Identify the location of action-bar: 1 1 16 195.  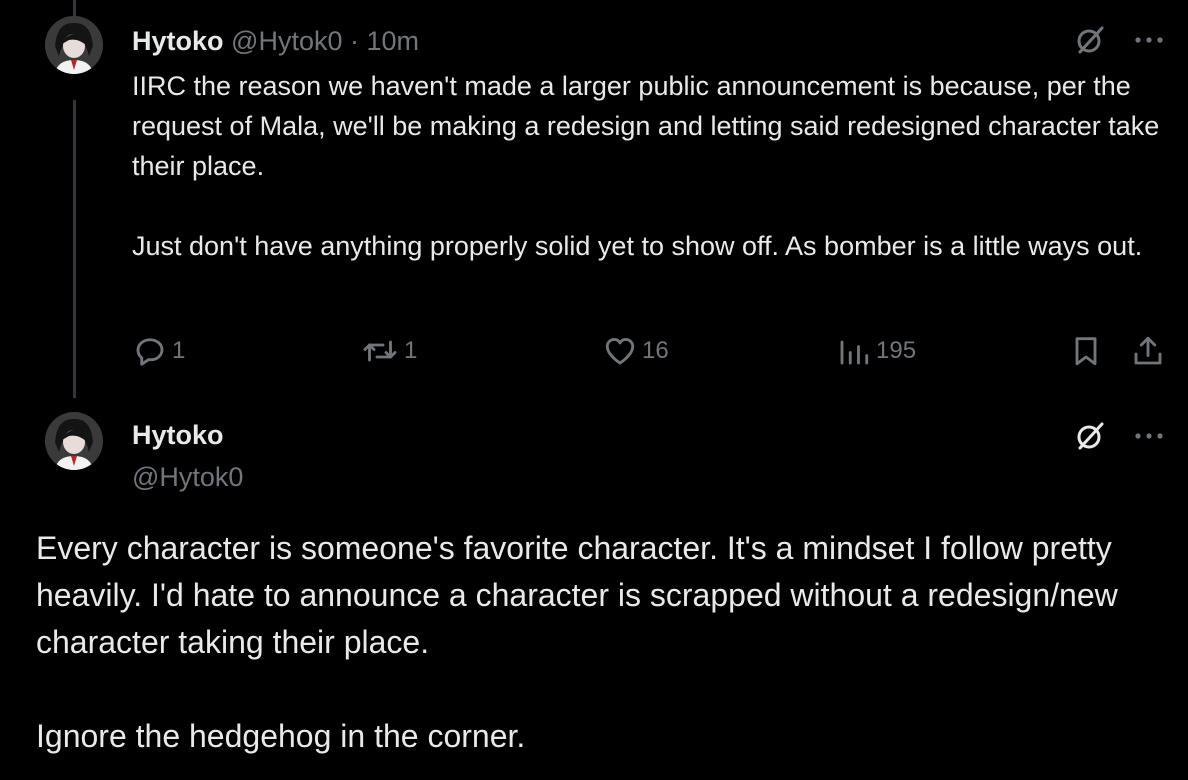
(652, 351).